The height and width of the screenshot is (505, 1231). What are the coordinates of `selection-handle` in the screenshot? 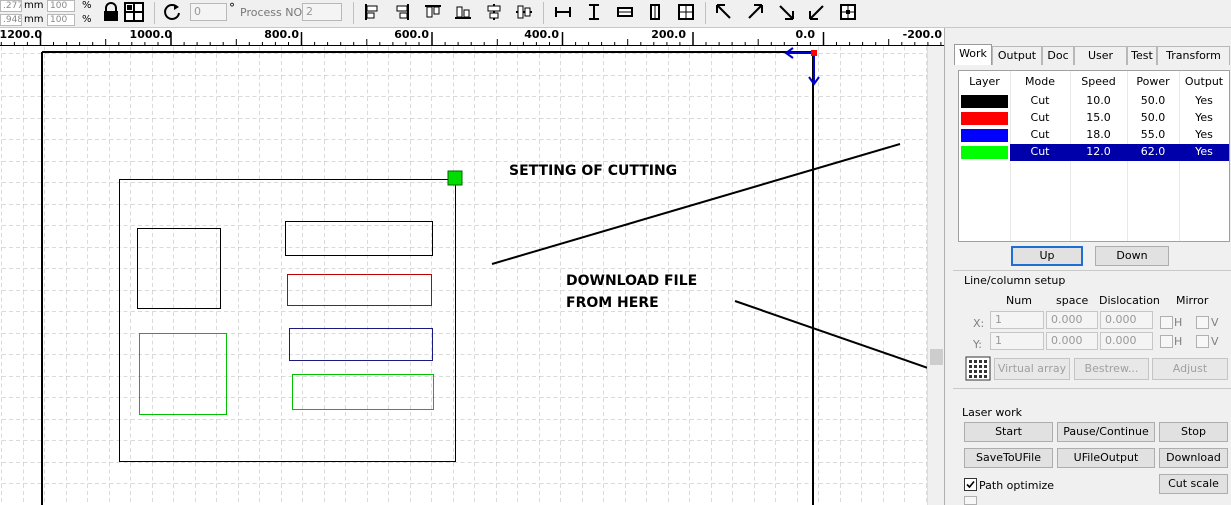 It's located at (455, 178).